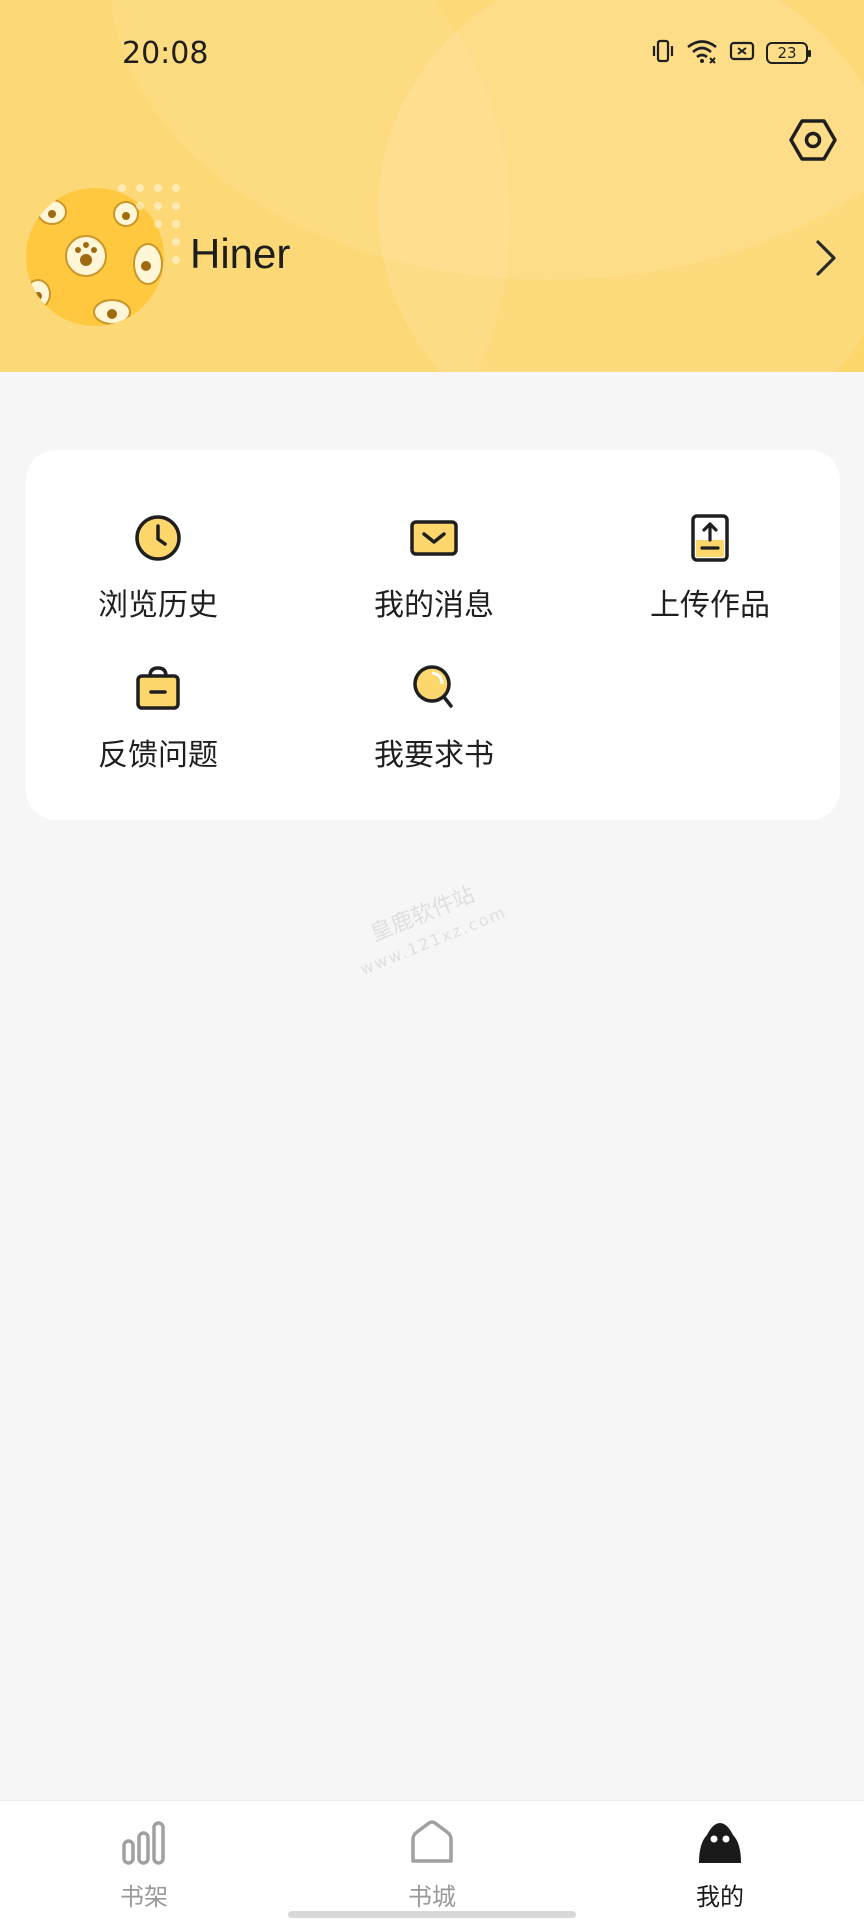  I want to click on clock-icon, so click(158, 538).